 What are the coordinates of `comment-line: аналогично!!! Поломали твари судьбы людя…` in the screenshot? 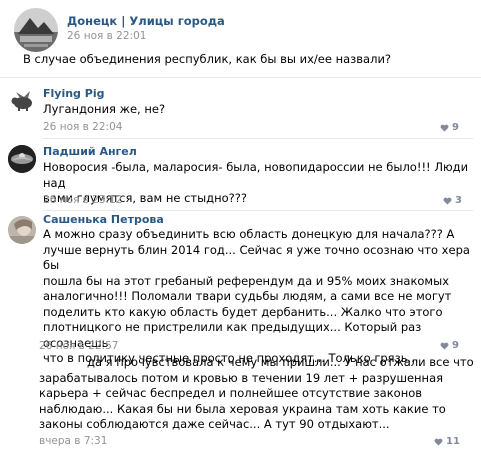 It's located at (247, 296).